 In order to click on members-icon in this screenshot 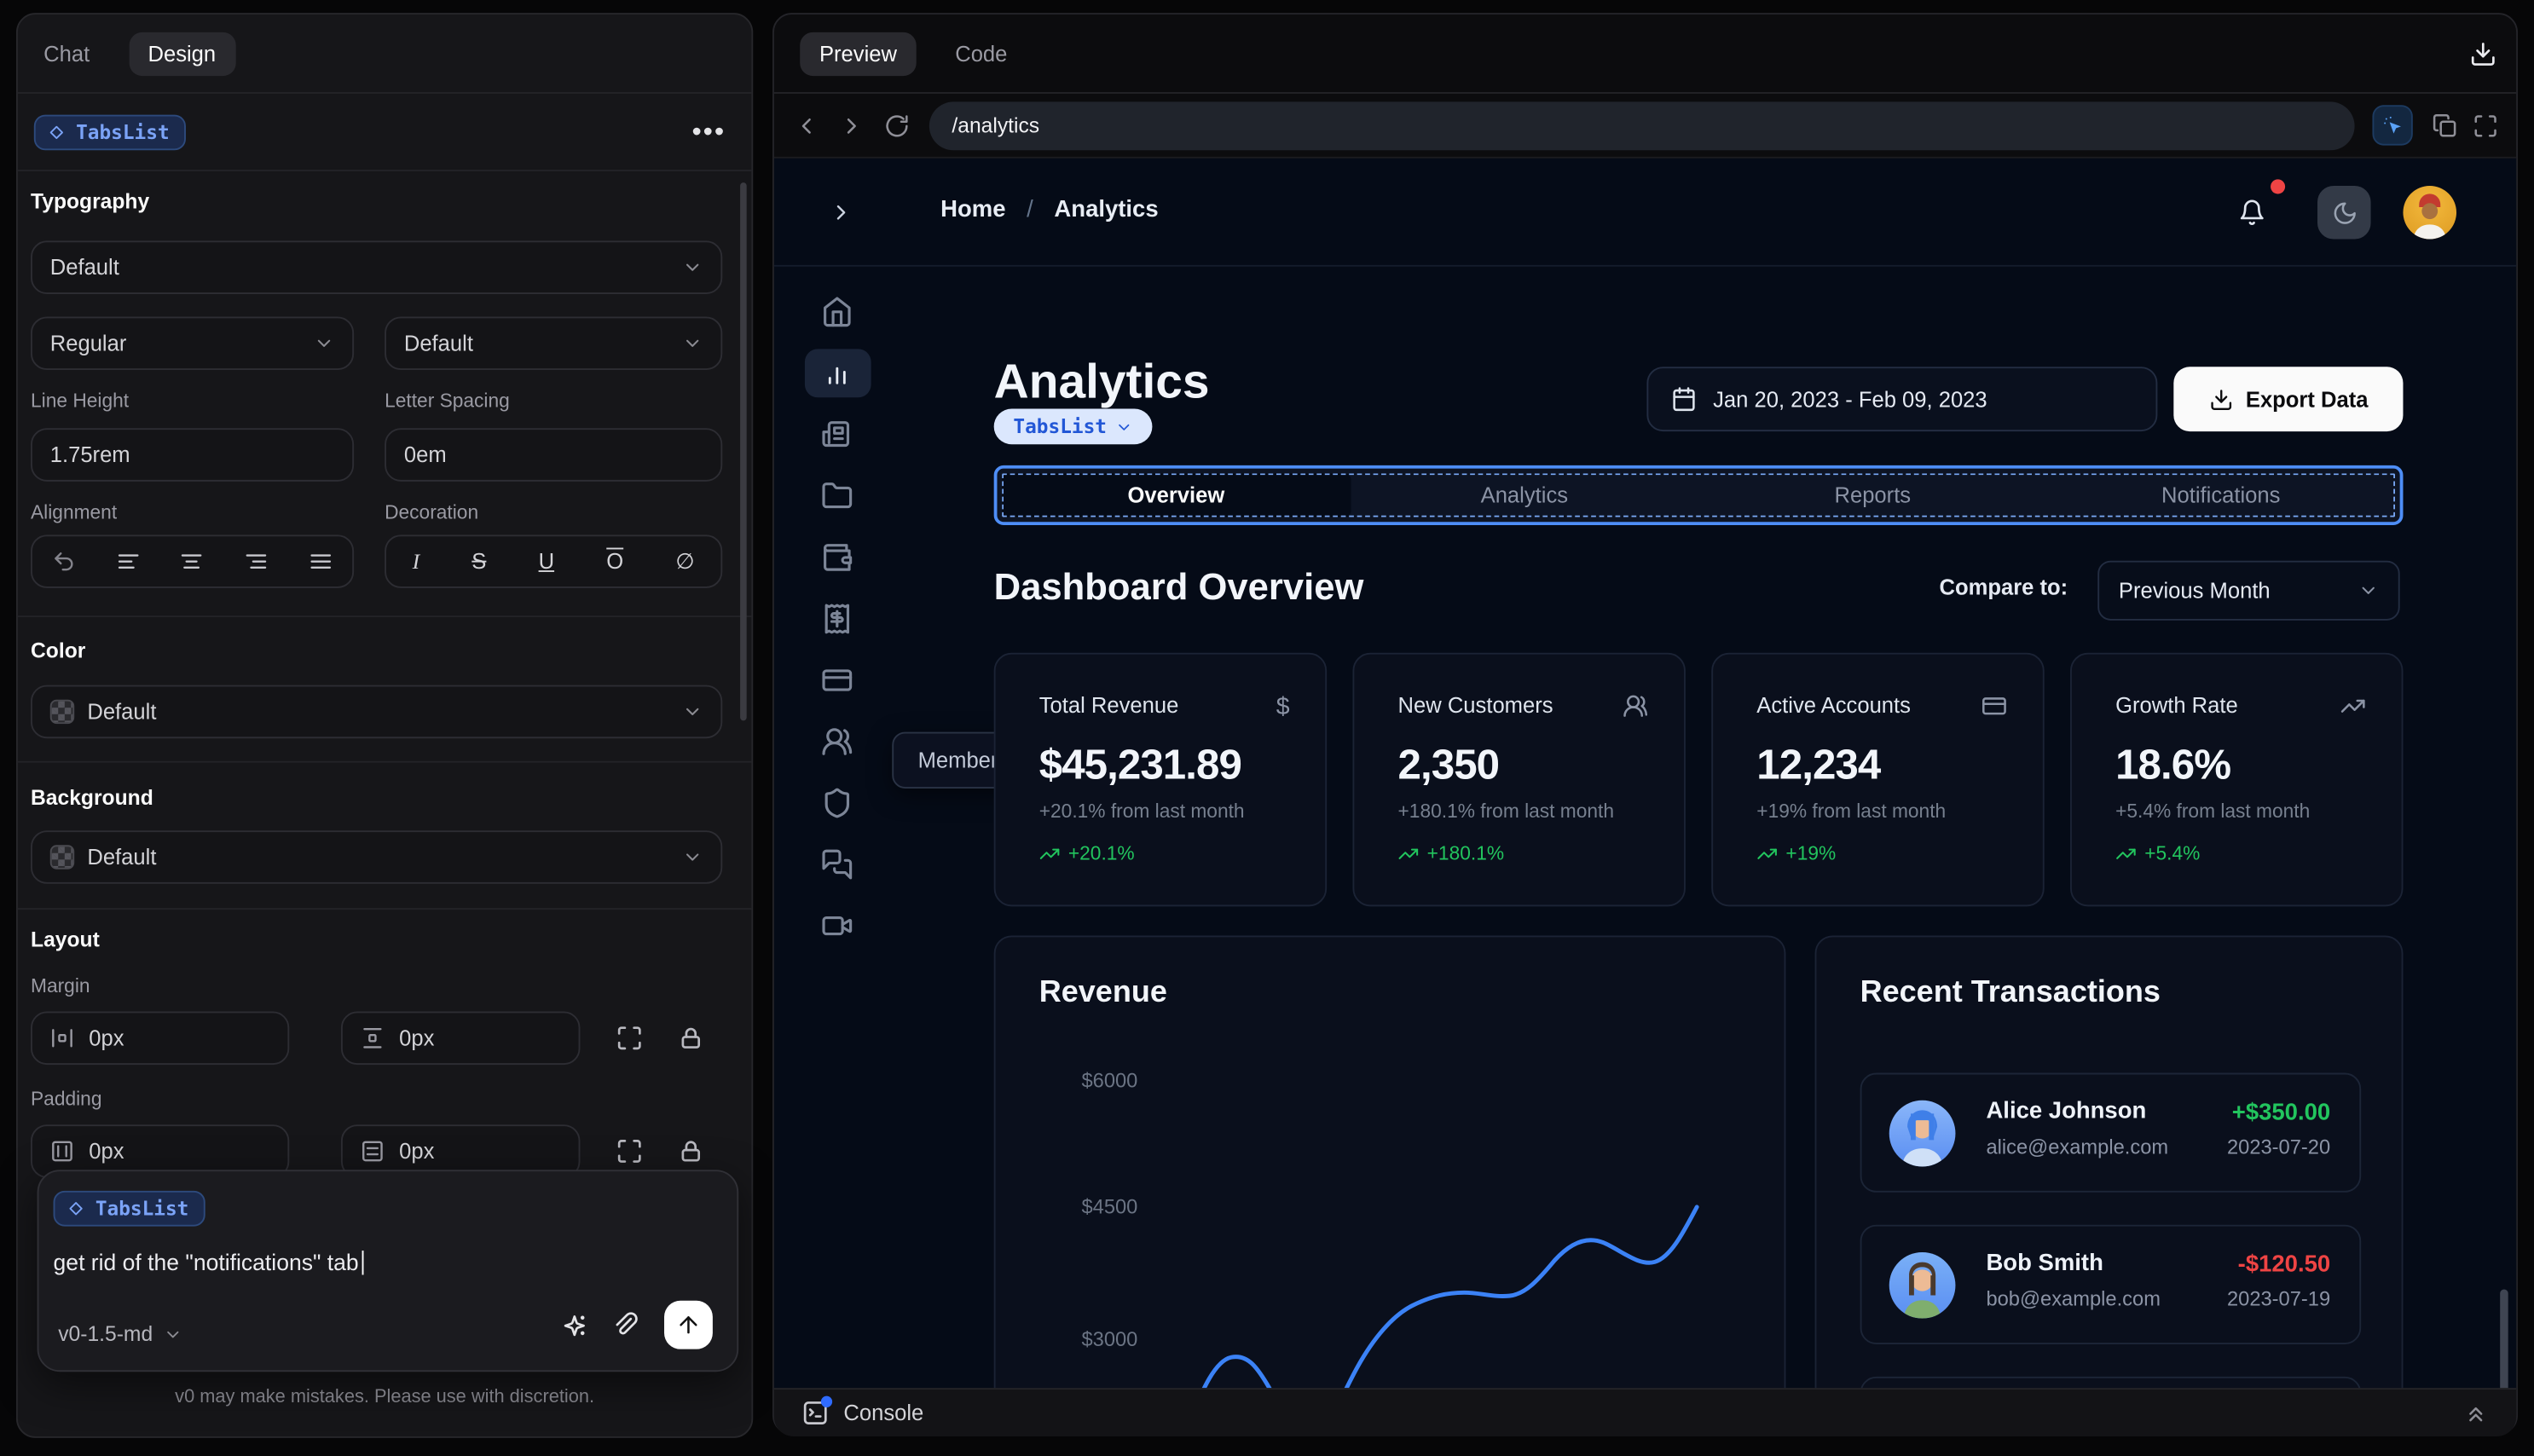, I will do `click(837, 741)`.